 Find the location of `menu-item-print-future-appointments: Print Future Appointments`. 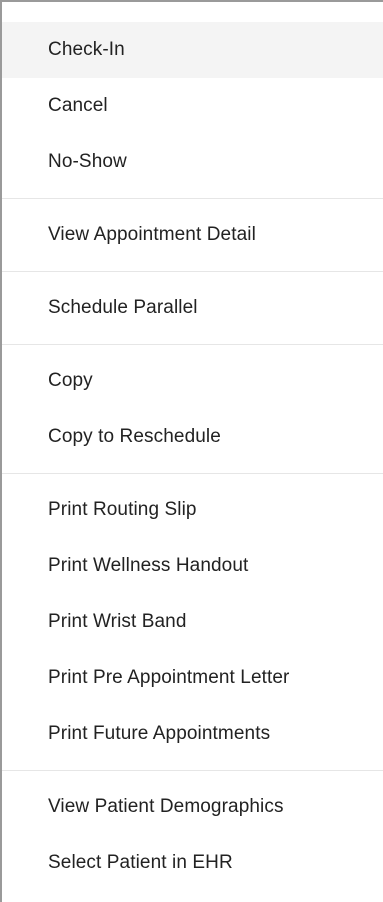

menu-item-print-future-appointments: Print Future Appointments is located at coordinates (192, 734).